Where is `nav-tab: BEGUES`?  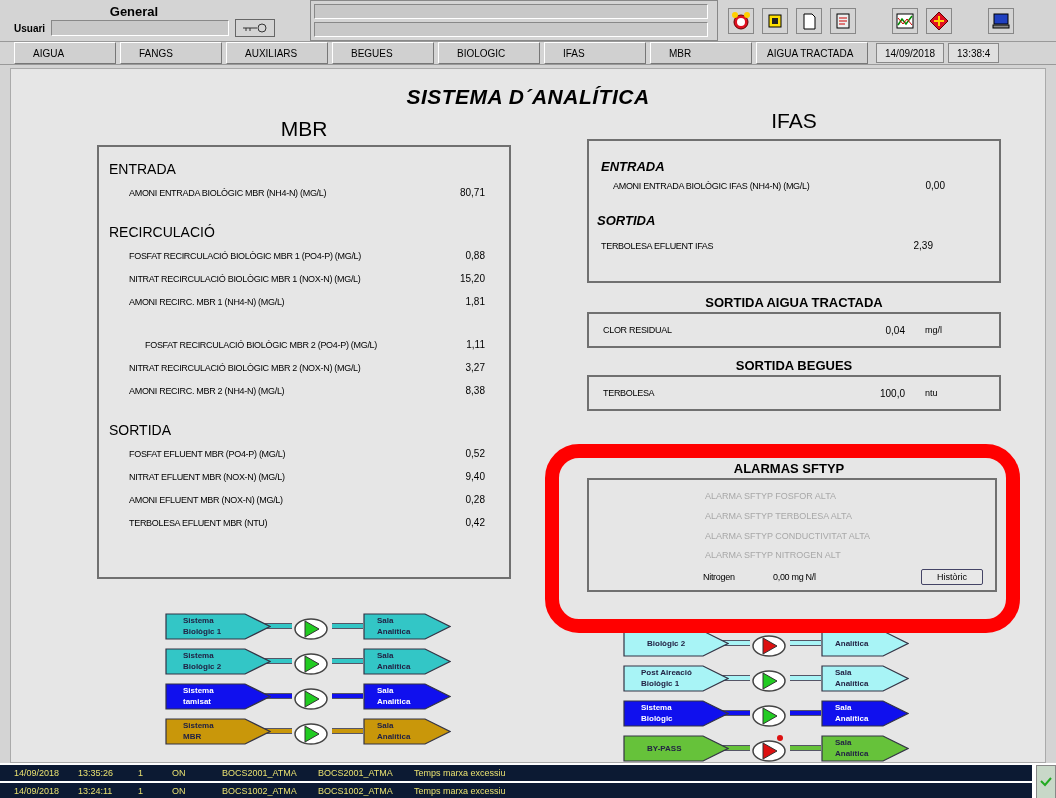 nav-tab: BEGUES is located at coordinates (383, 53).